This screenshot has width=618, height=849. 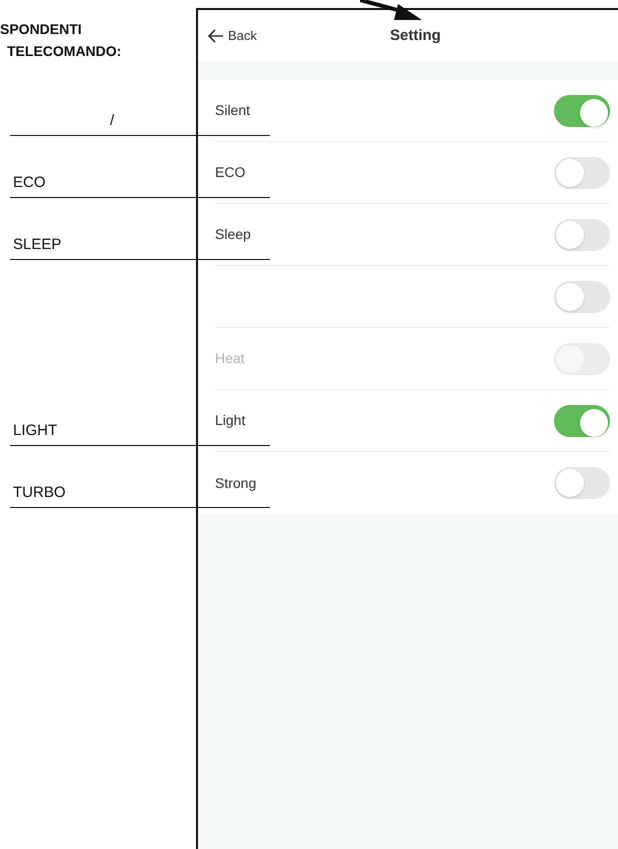 I want to click on legend-label: SLEEP, so click(x=37, y=244).